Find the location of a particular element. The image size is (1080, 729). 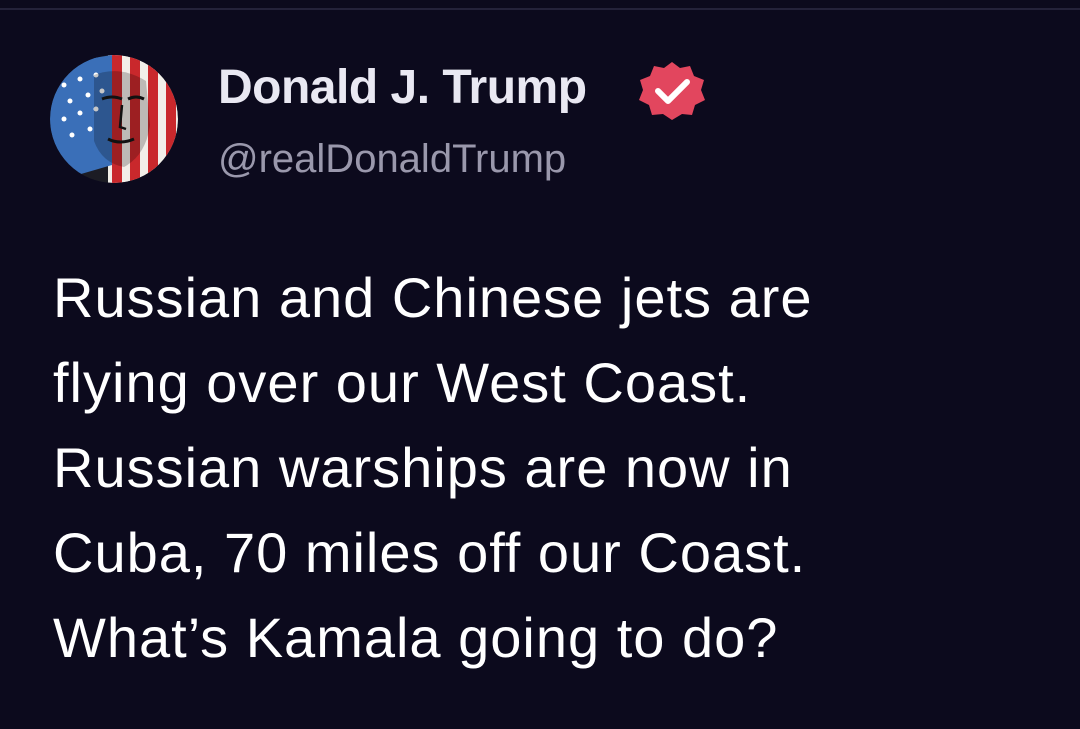

verified-badge-icon is located at coordinates (672, 91).